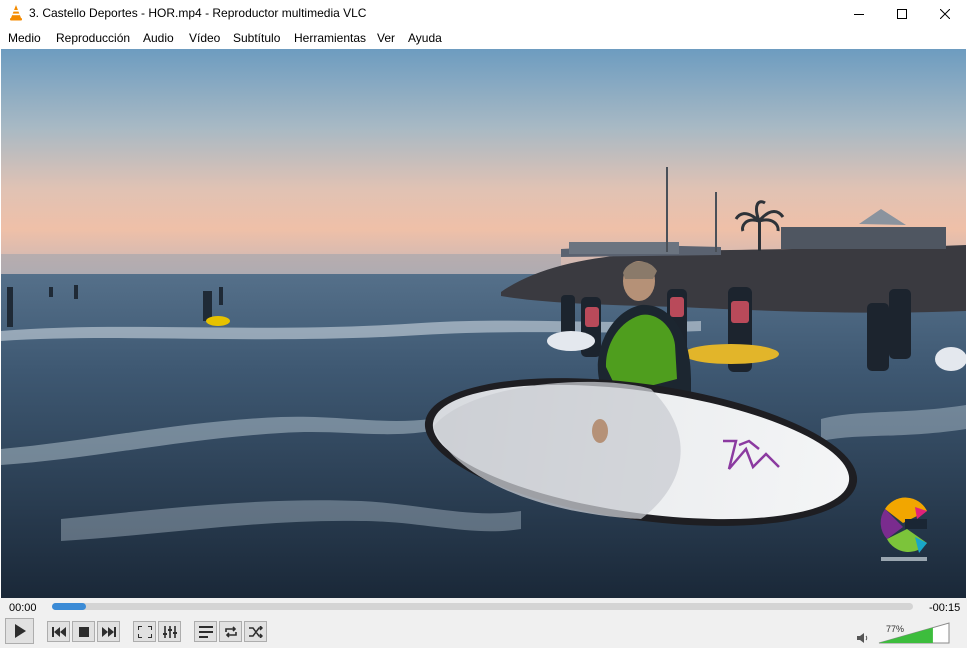 This screenshot has height=648, width=967. What do you see at coordinates (23, 608) in the screenshot?
I see `elapsed-time: 00:00` at bounding box center [23, 608].